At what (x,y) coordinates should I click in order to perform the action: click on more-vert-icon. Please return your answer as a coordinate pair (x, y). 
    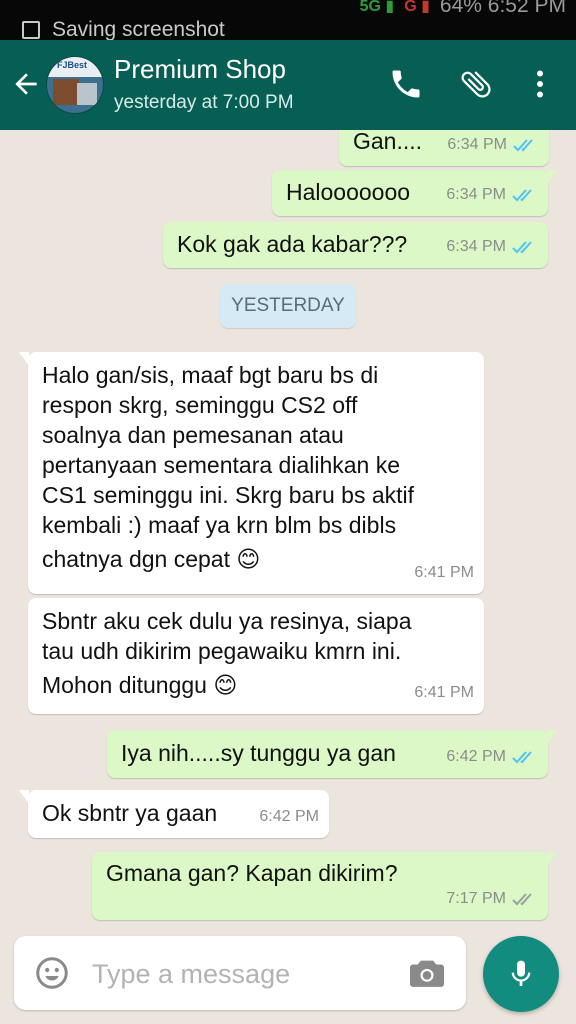
    Looking at the image, I should click on (540, 84).